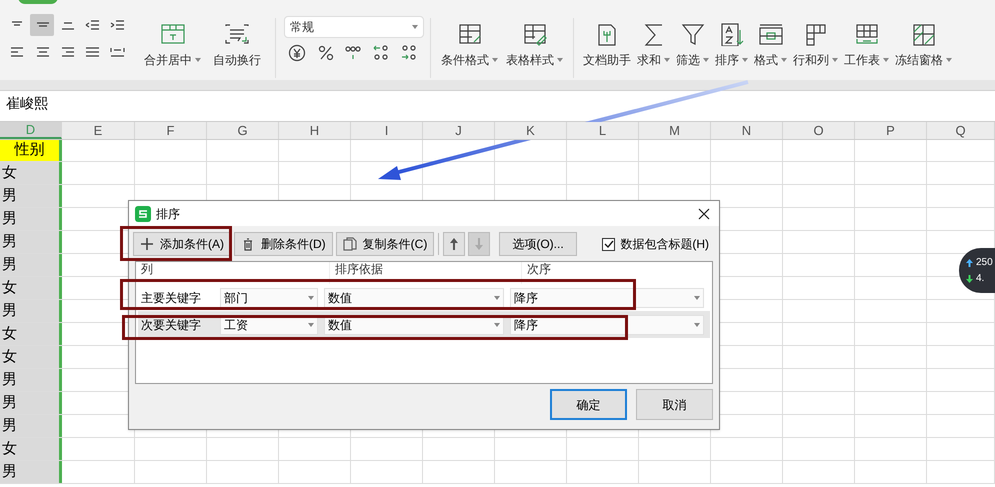 This screenshot has width=995, height=487. Describe the element at coordinates (674, 404) in the screenshot. I see `dialog-button: 取消` at that location.